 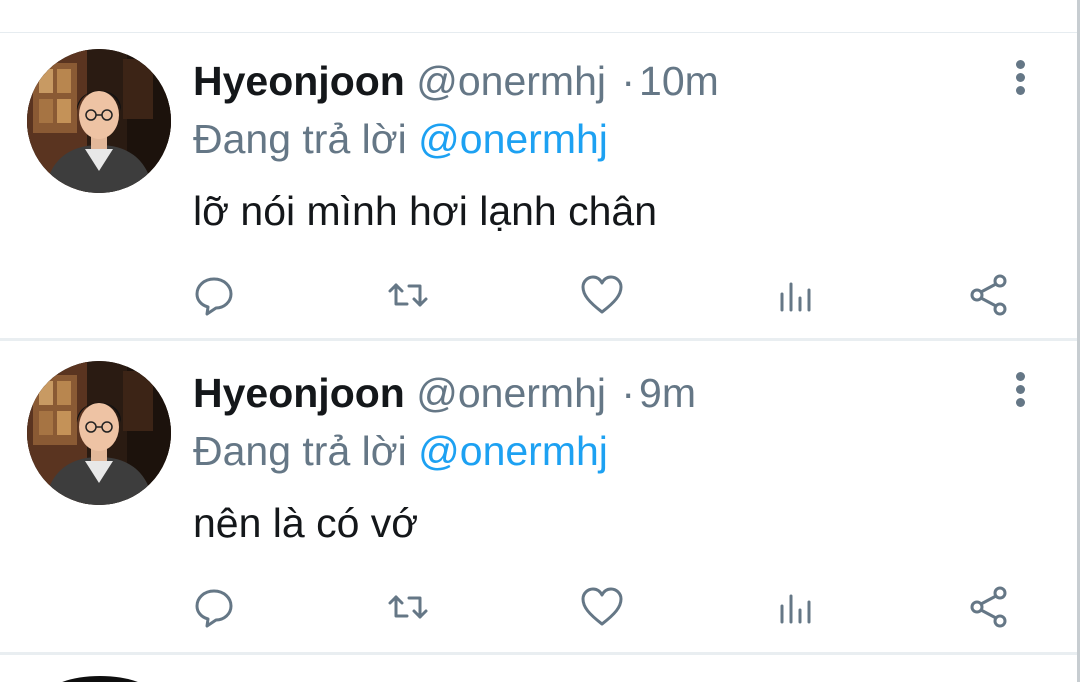 I want to click on timestamp: 9m, so click(x=667, y=393).